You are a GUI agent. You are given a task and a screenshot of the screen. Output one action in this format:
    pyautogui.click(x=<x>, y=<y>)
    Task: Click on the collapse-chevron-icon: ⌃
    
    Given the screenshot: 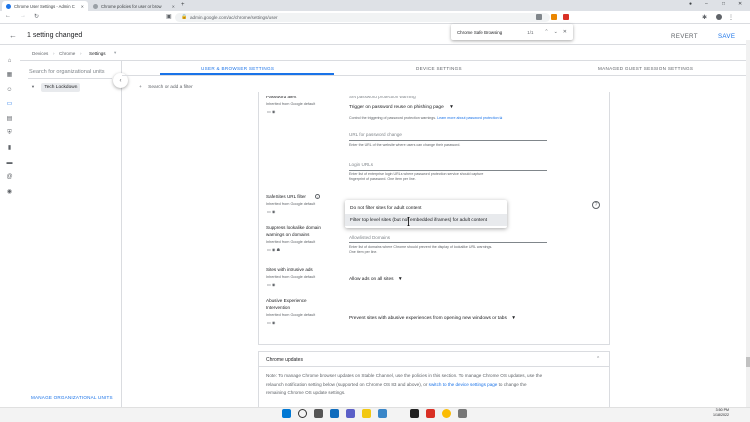 What is the action you would take?
    pyautogui.click(x=598, y=359)
    